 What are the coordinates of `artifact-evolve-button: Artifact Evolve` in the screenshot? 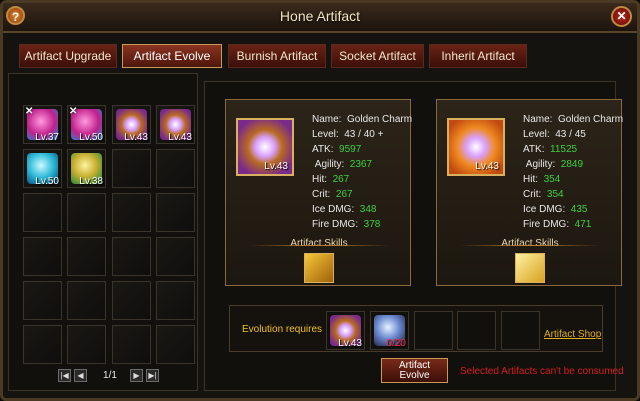 It's located at (414, 370).